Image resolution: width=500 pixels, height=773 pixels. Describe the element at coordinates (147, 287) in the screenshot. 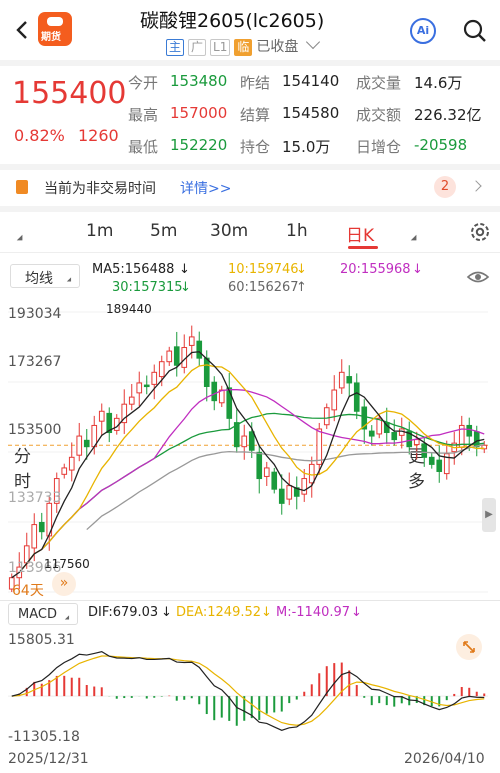

I see `ma30-value: 30:157315` at that location.